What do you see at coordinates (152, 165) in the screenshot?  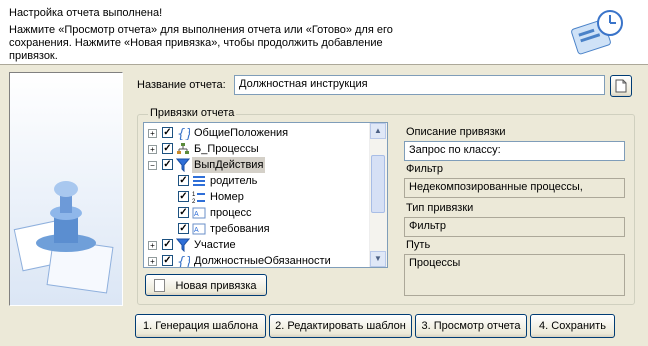 I see `collapse-icon: −` at bounding box center [152, 165].